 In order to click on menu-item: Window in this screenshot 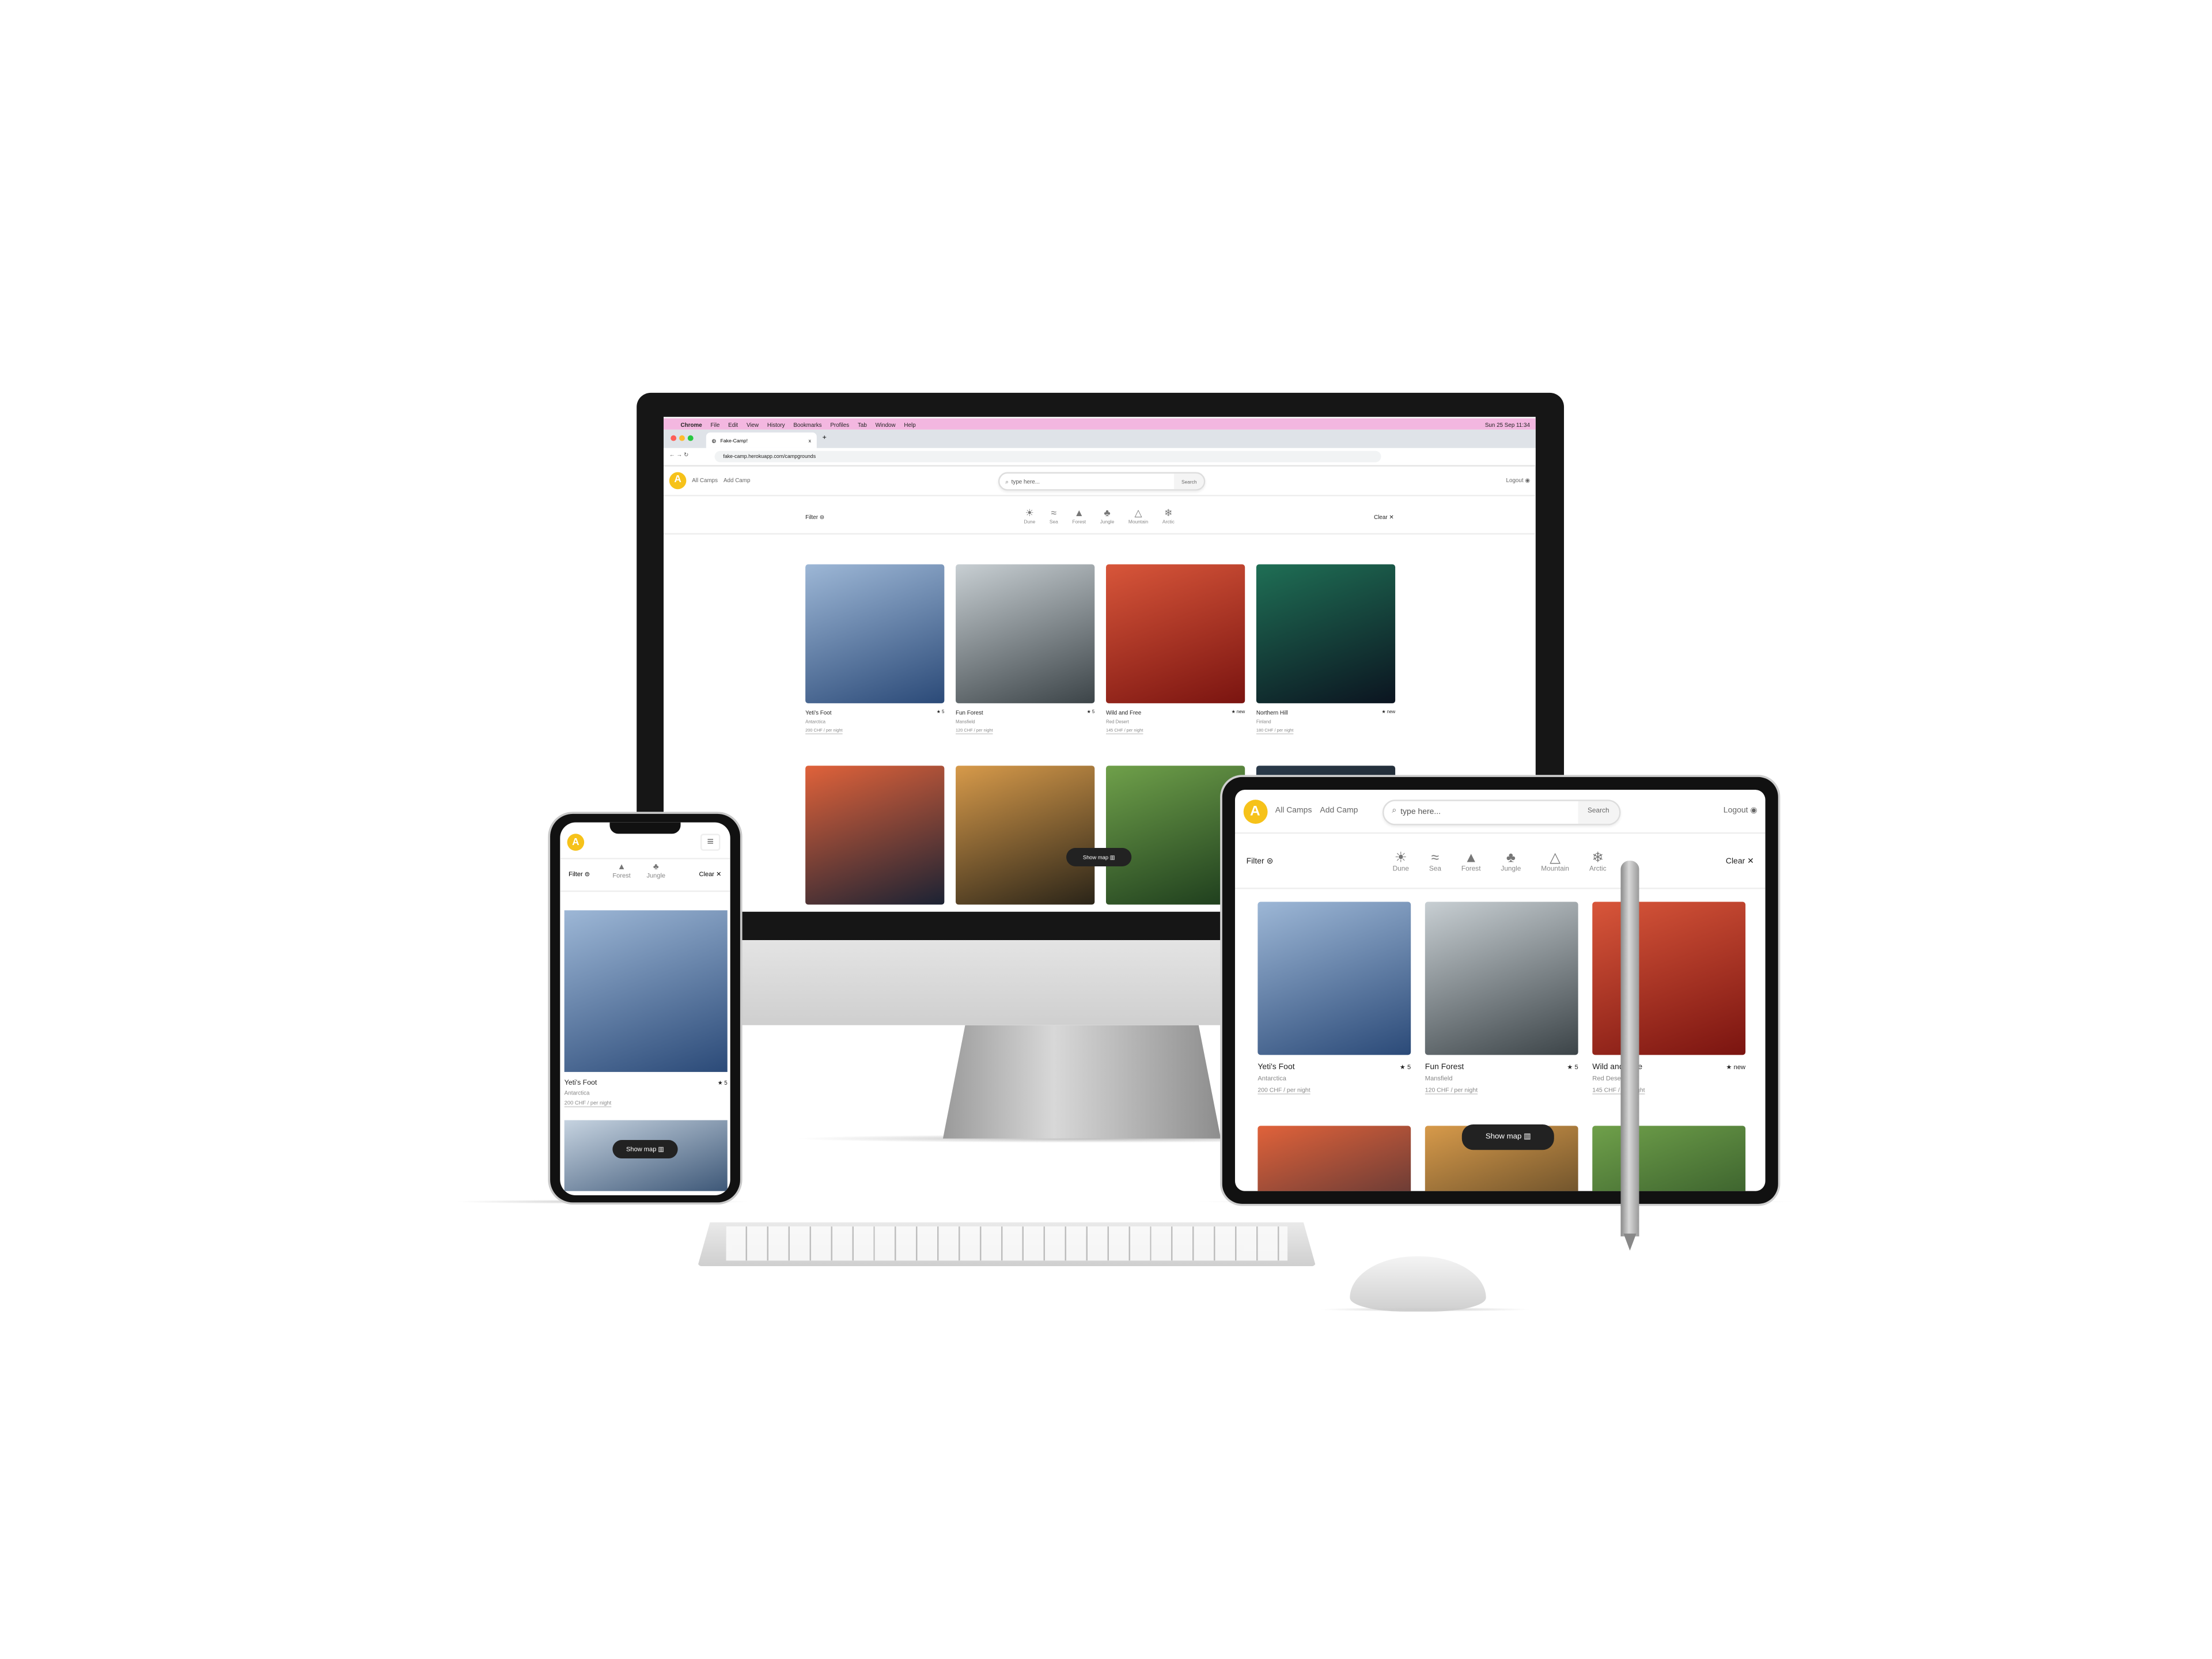, I will do `click(886, 424)`.